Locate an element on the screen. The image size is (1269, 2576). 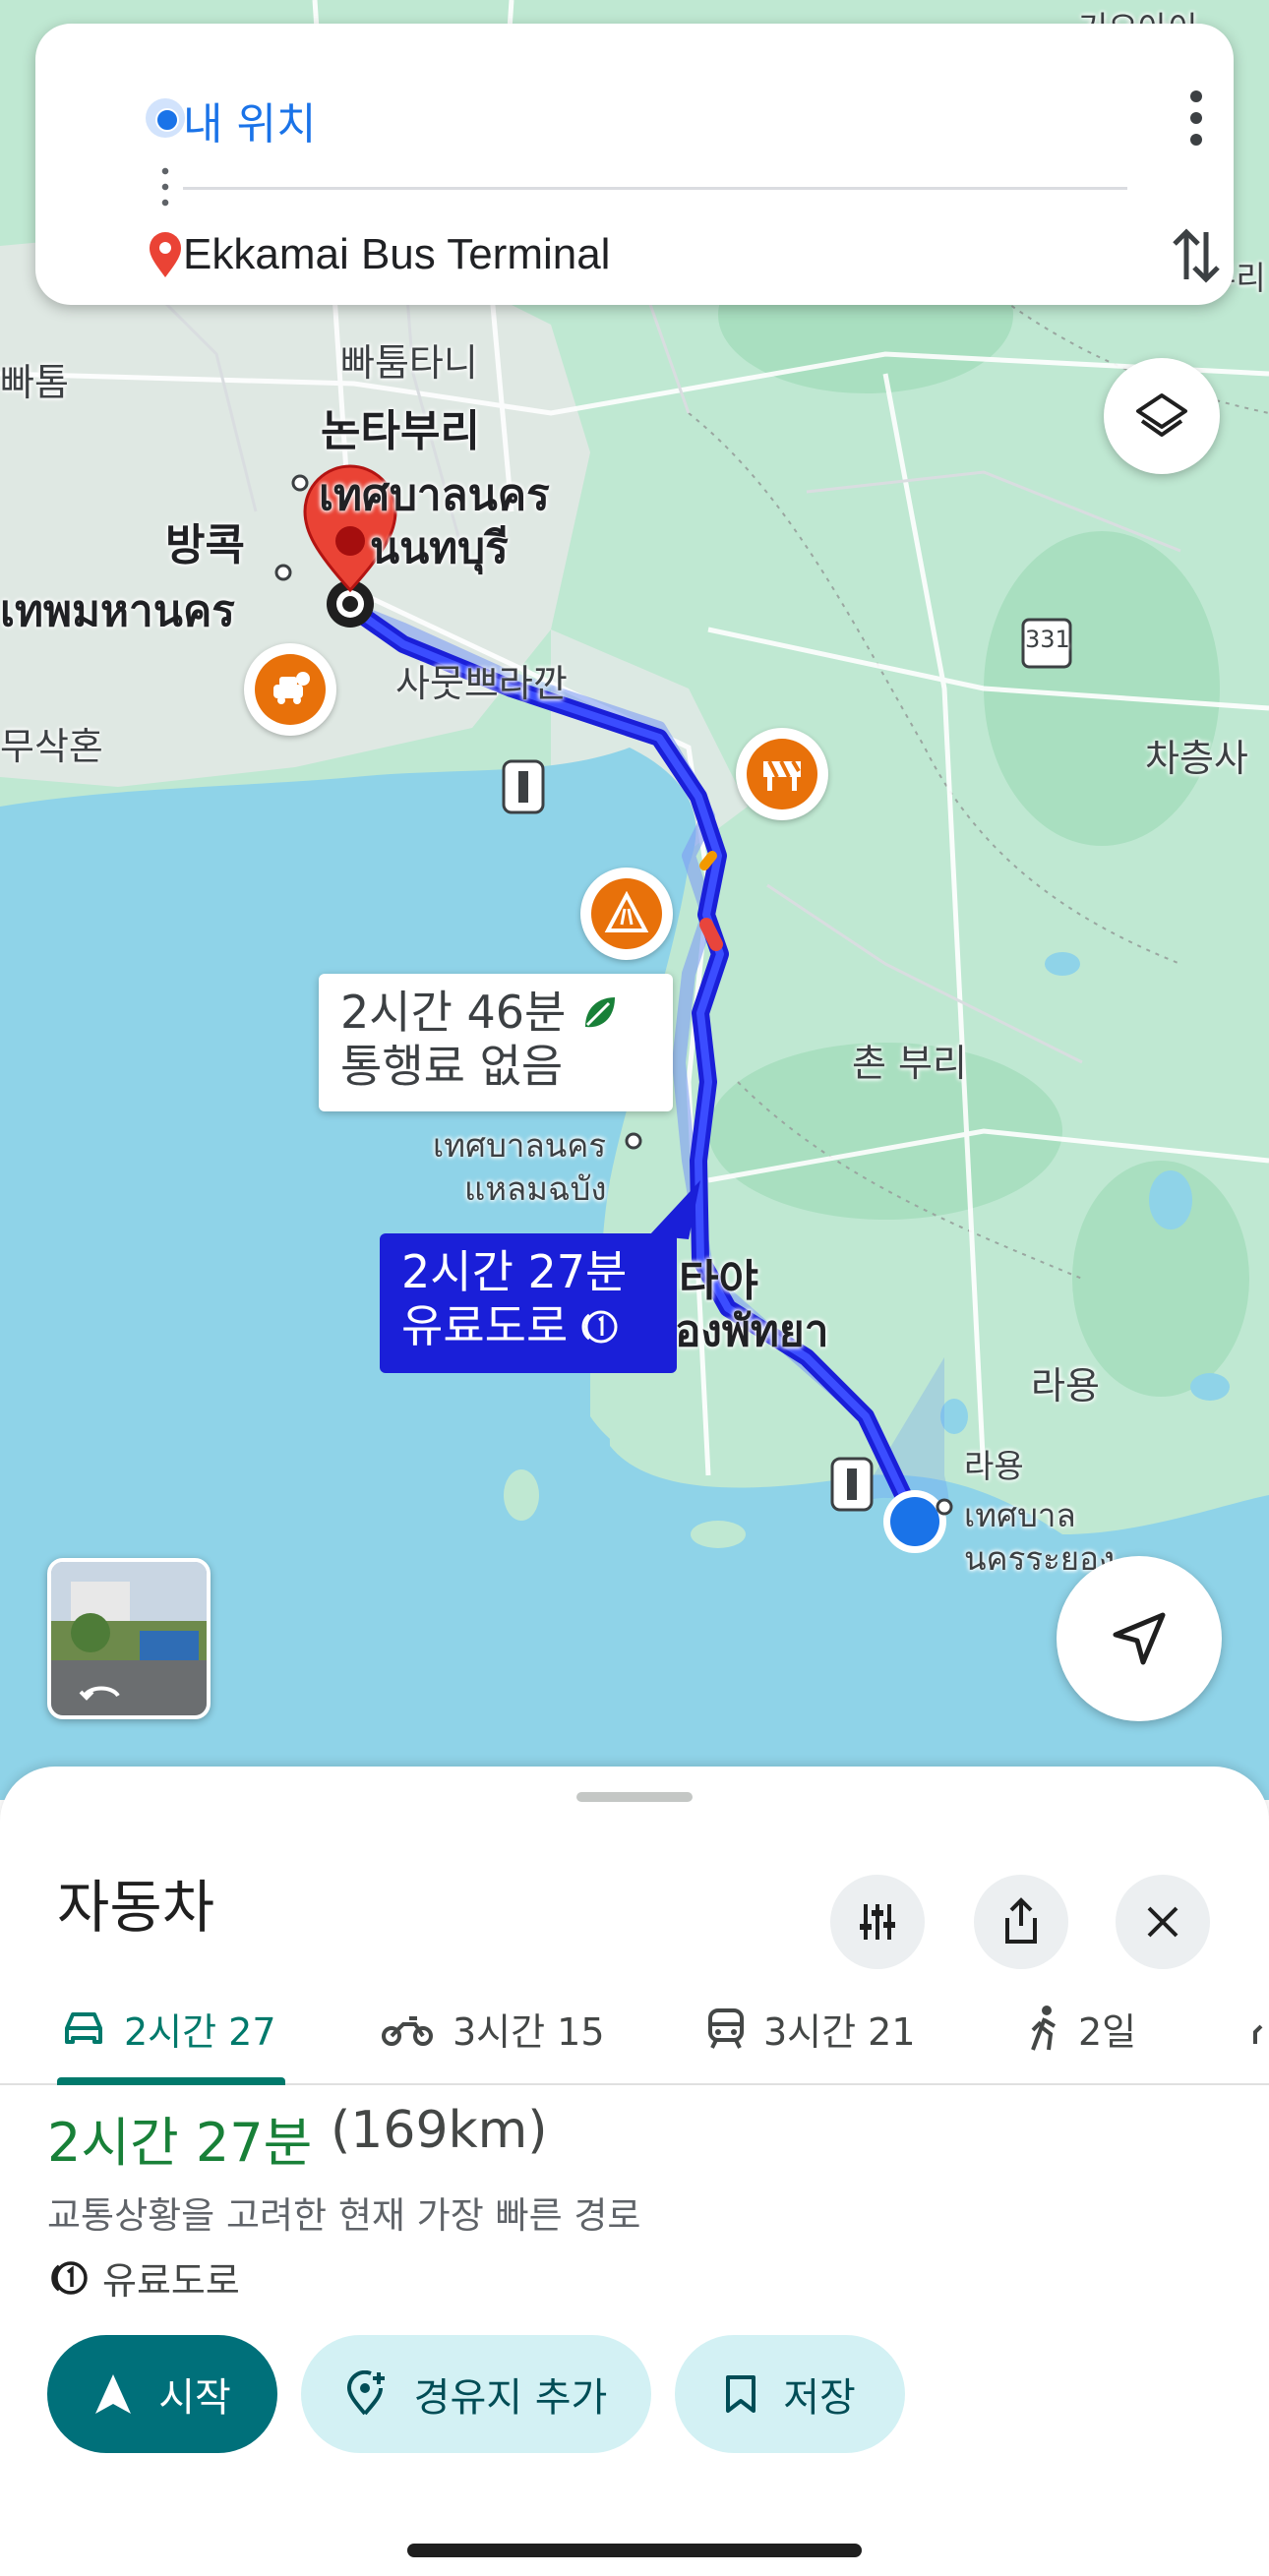
save-button: 저장 is located at coordinates (790, 2394).